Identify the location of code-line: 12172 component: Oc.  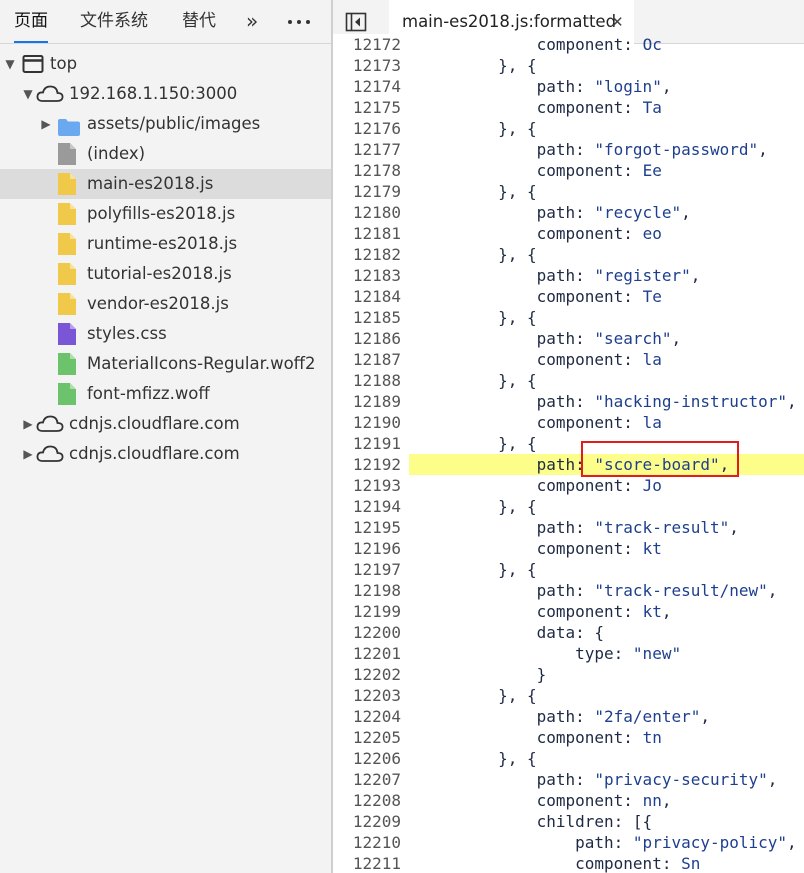
(568, 44).